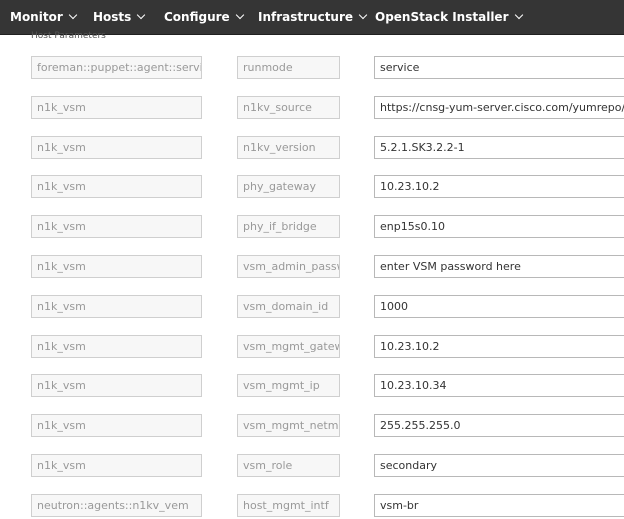  What do you see at coordinates (288, 346) in the screenshot?
I see `param-name-field: vsm_mgmt_gateway` at bounding box center [288, 346].